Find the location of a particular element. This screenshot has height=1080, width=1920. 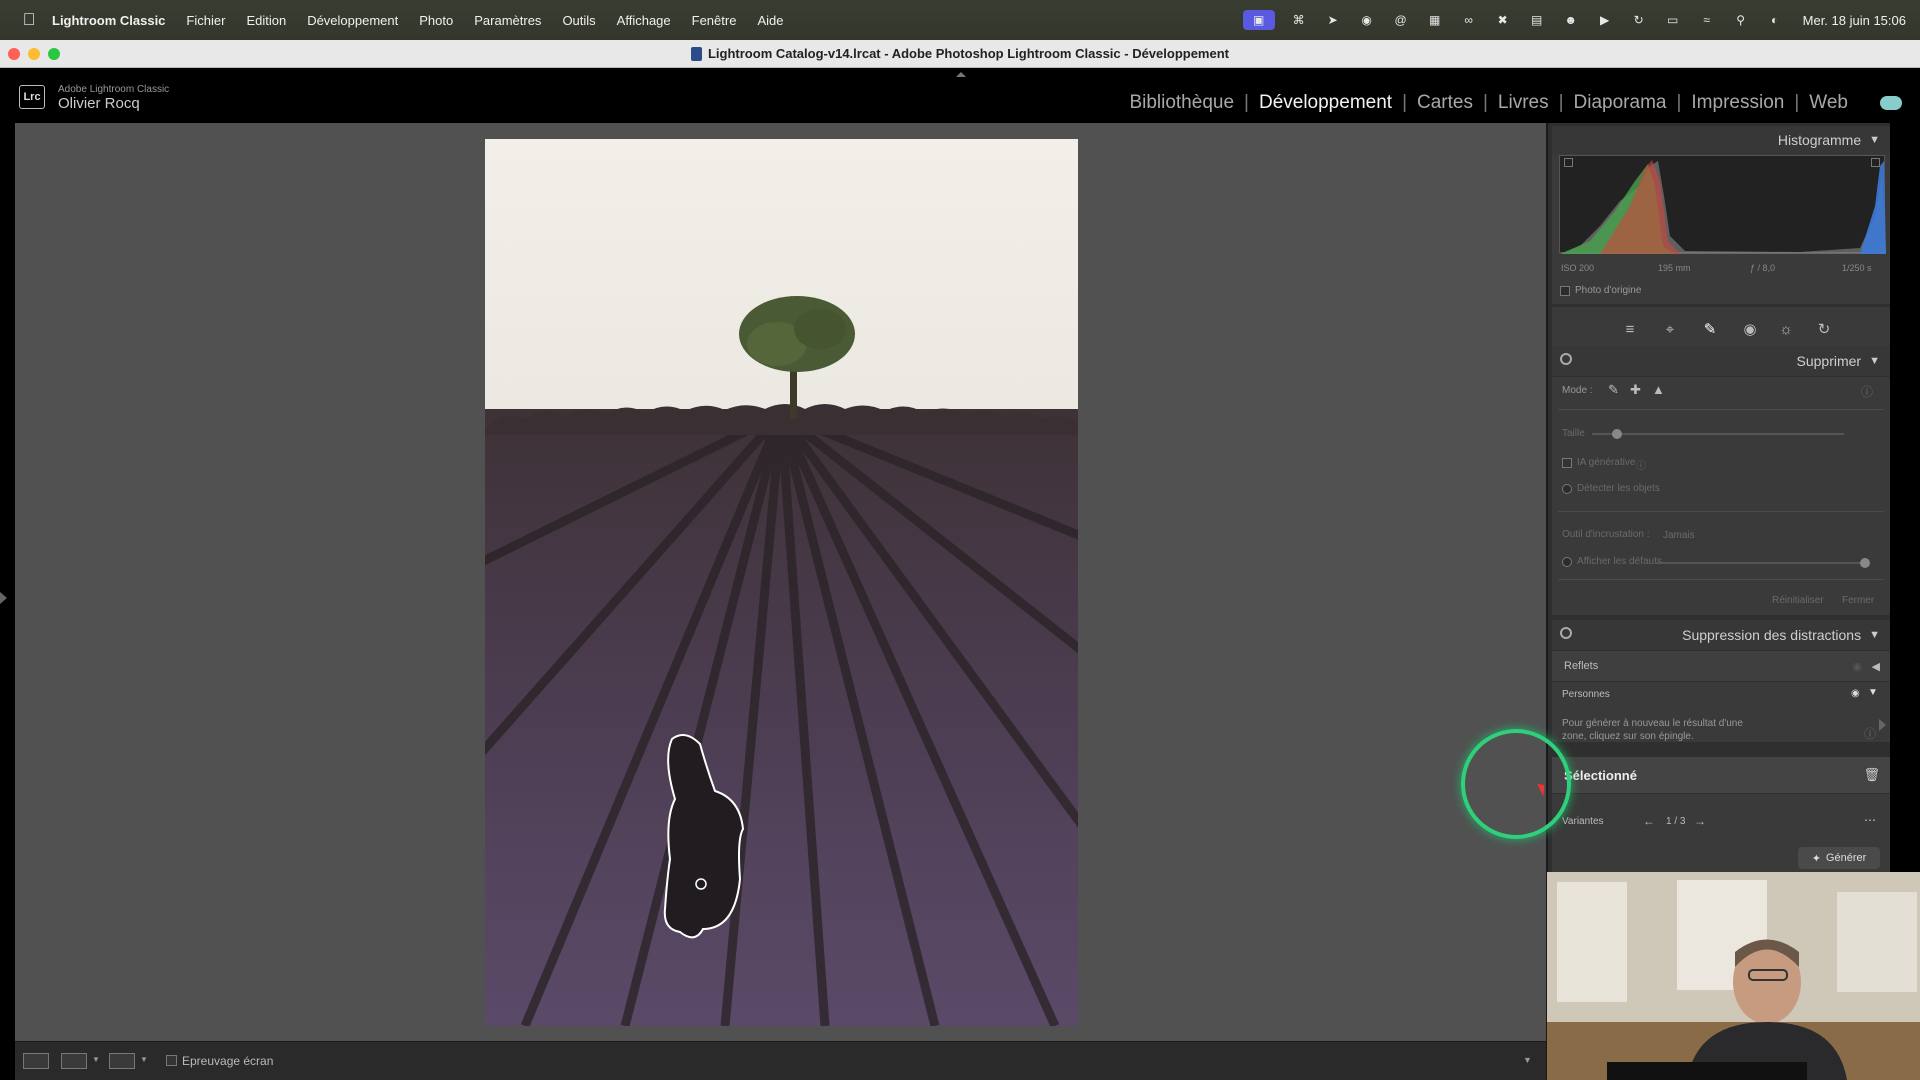

menu-photo: Photo is located at coordinates (436, 20).